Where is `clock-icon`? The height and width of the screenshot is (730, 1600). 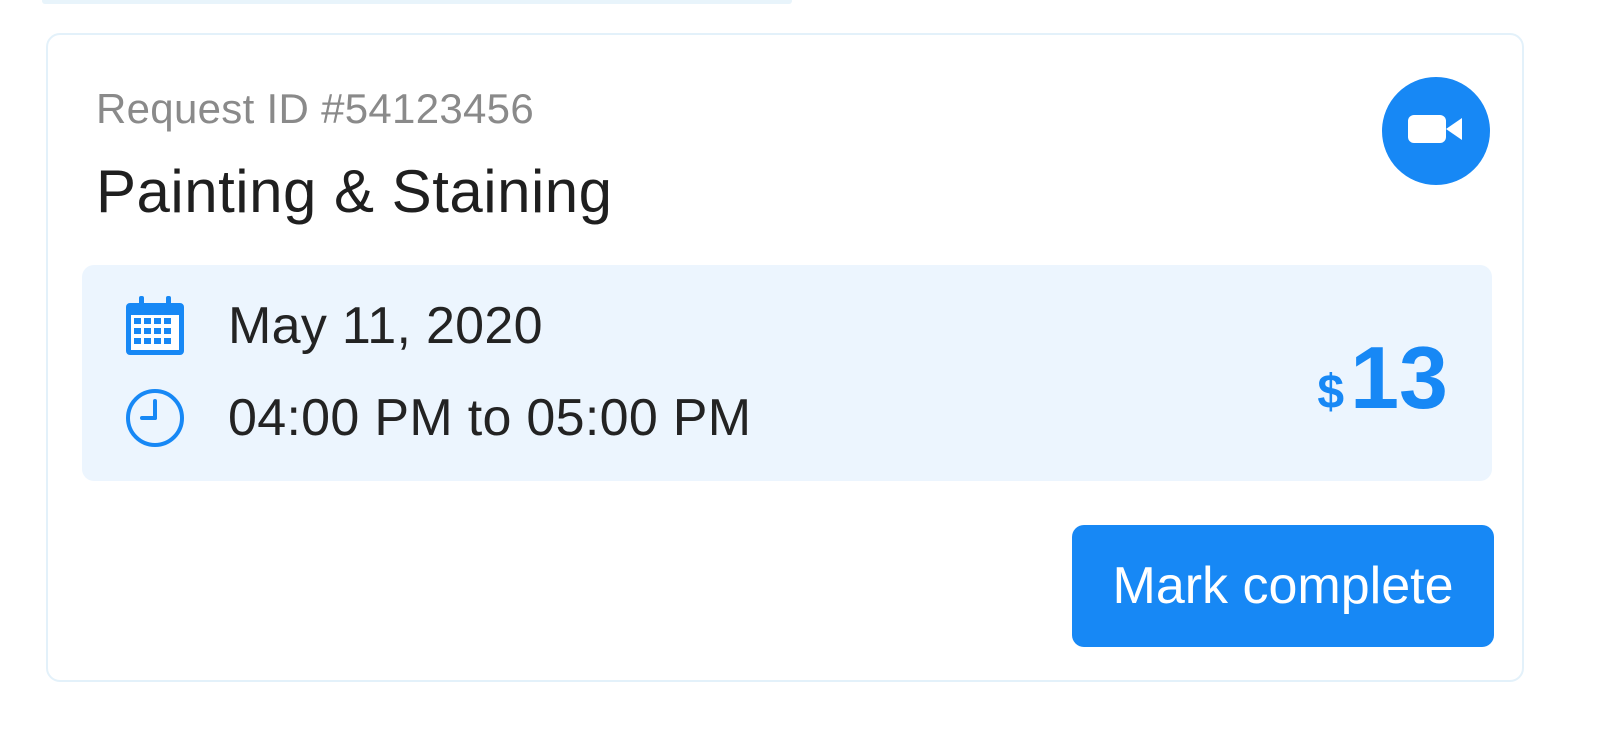 clock-icon is located at coordinates (155, 418).